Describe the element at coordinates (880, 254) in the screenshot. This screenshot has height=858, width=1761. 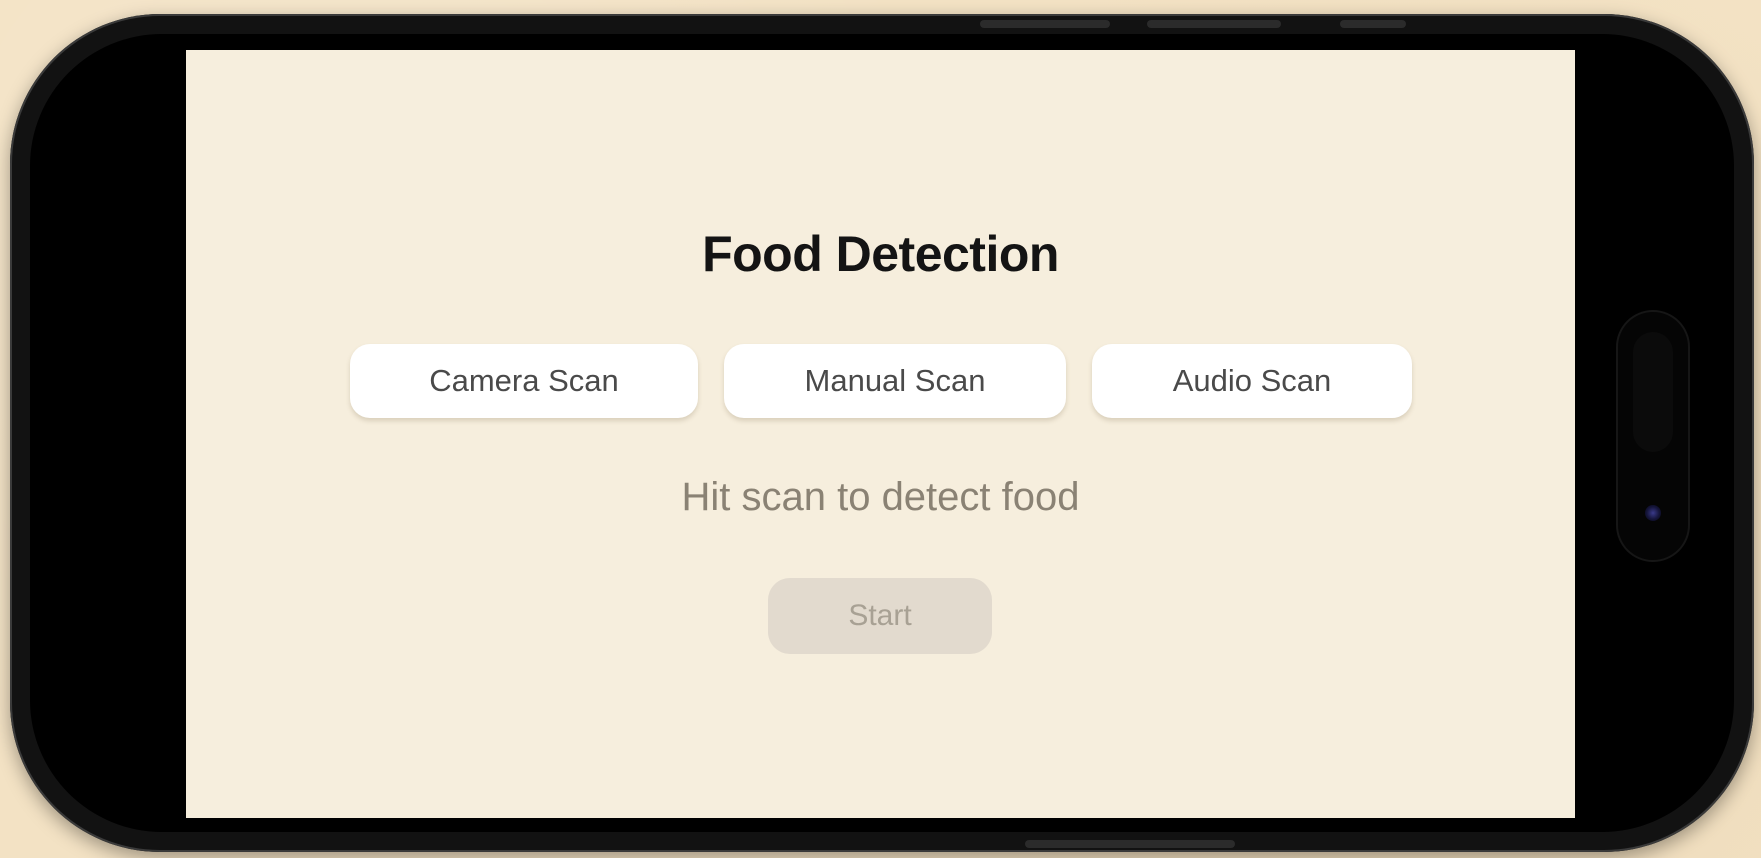
I see `page-title: Food Detection` at that location.